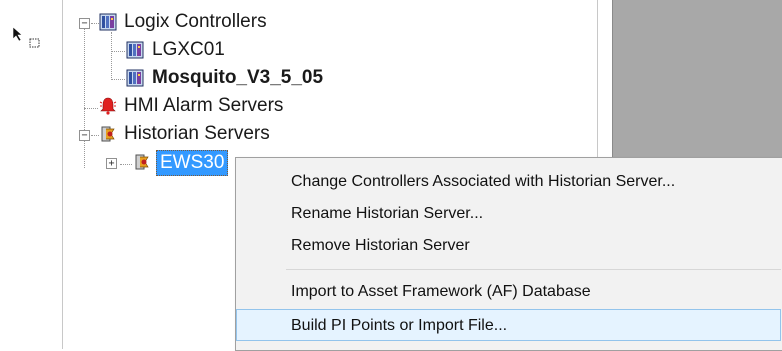 The width and height of the screenshot is (782, 351). What do you see at coordinates (188, 50) in the screenshot?
I see `tree-node-lgxc01: LGXC01` at bounding box center [188, 50].